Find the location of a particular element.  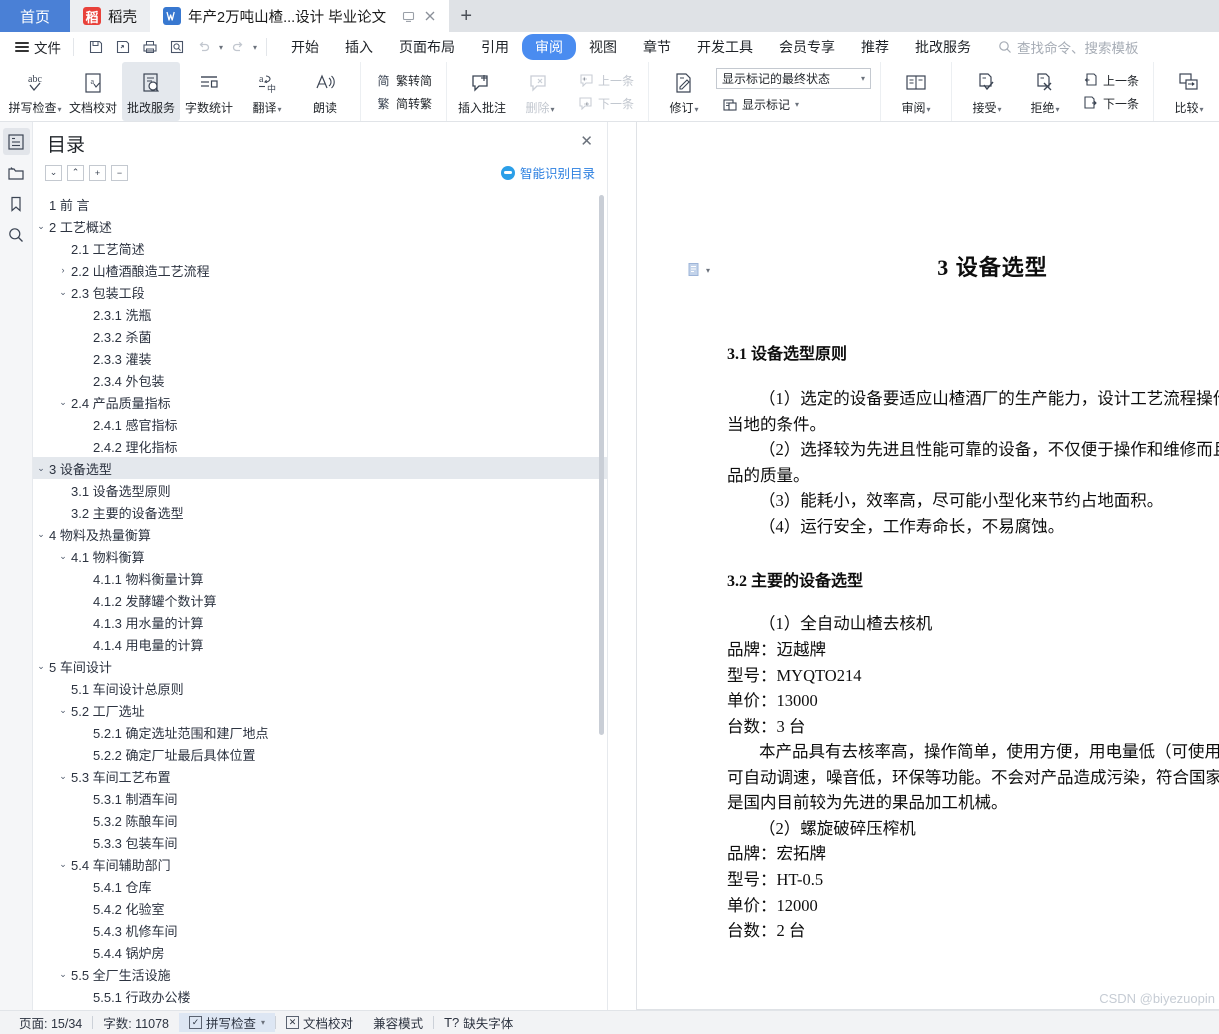

save-as-icon is located at coordinates (122, 47).